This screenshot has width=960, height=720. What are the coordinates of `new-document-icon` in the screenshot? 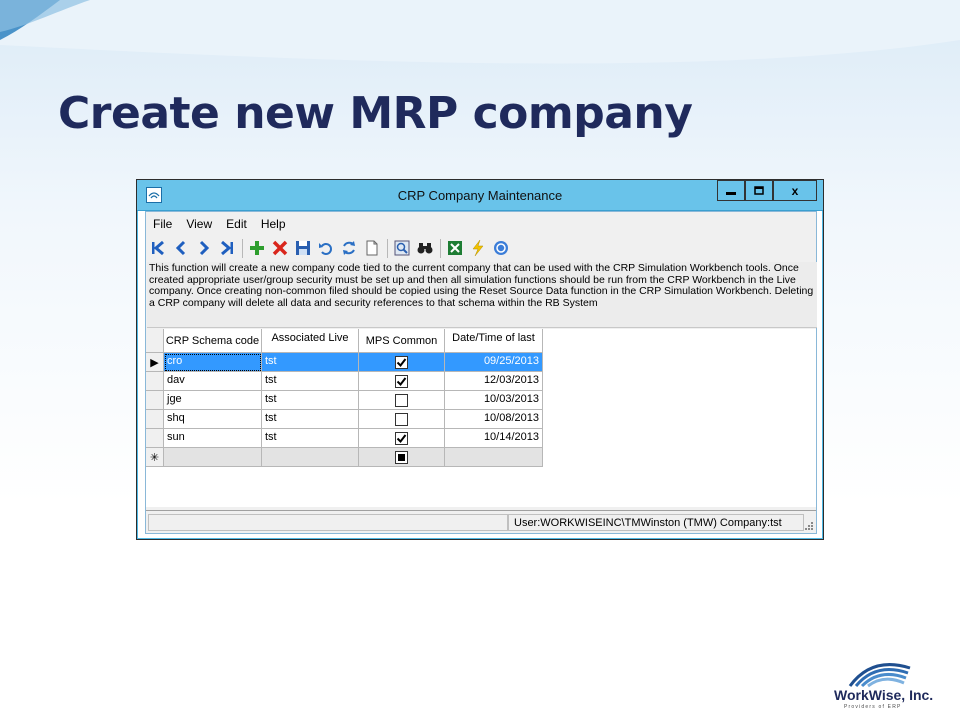 It's located at (371, 248).